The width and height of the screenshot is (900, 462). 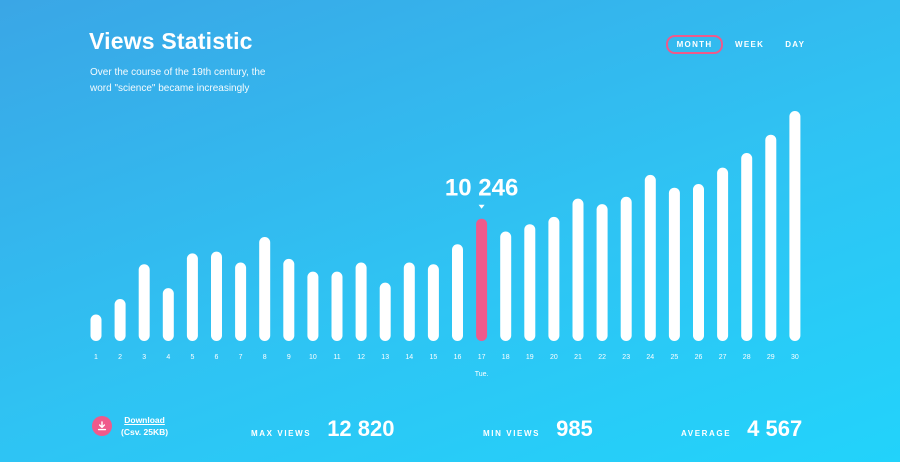 I want to click on x-tick-label: 30, so click(x=795, y=357).